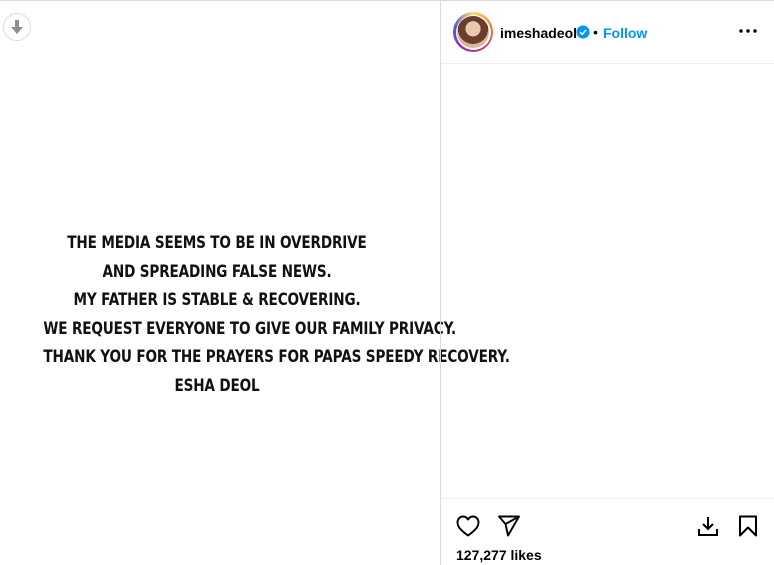  Describe the element at coordinates (607, 531) in the screenshot. I see `post-actions: 127,277 likes` at that location.